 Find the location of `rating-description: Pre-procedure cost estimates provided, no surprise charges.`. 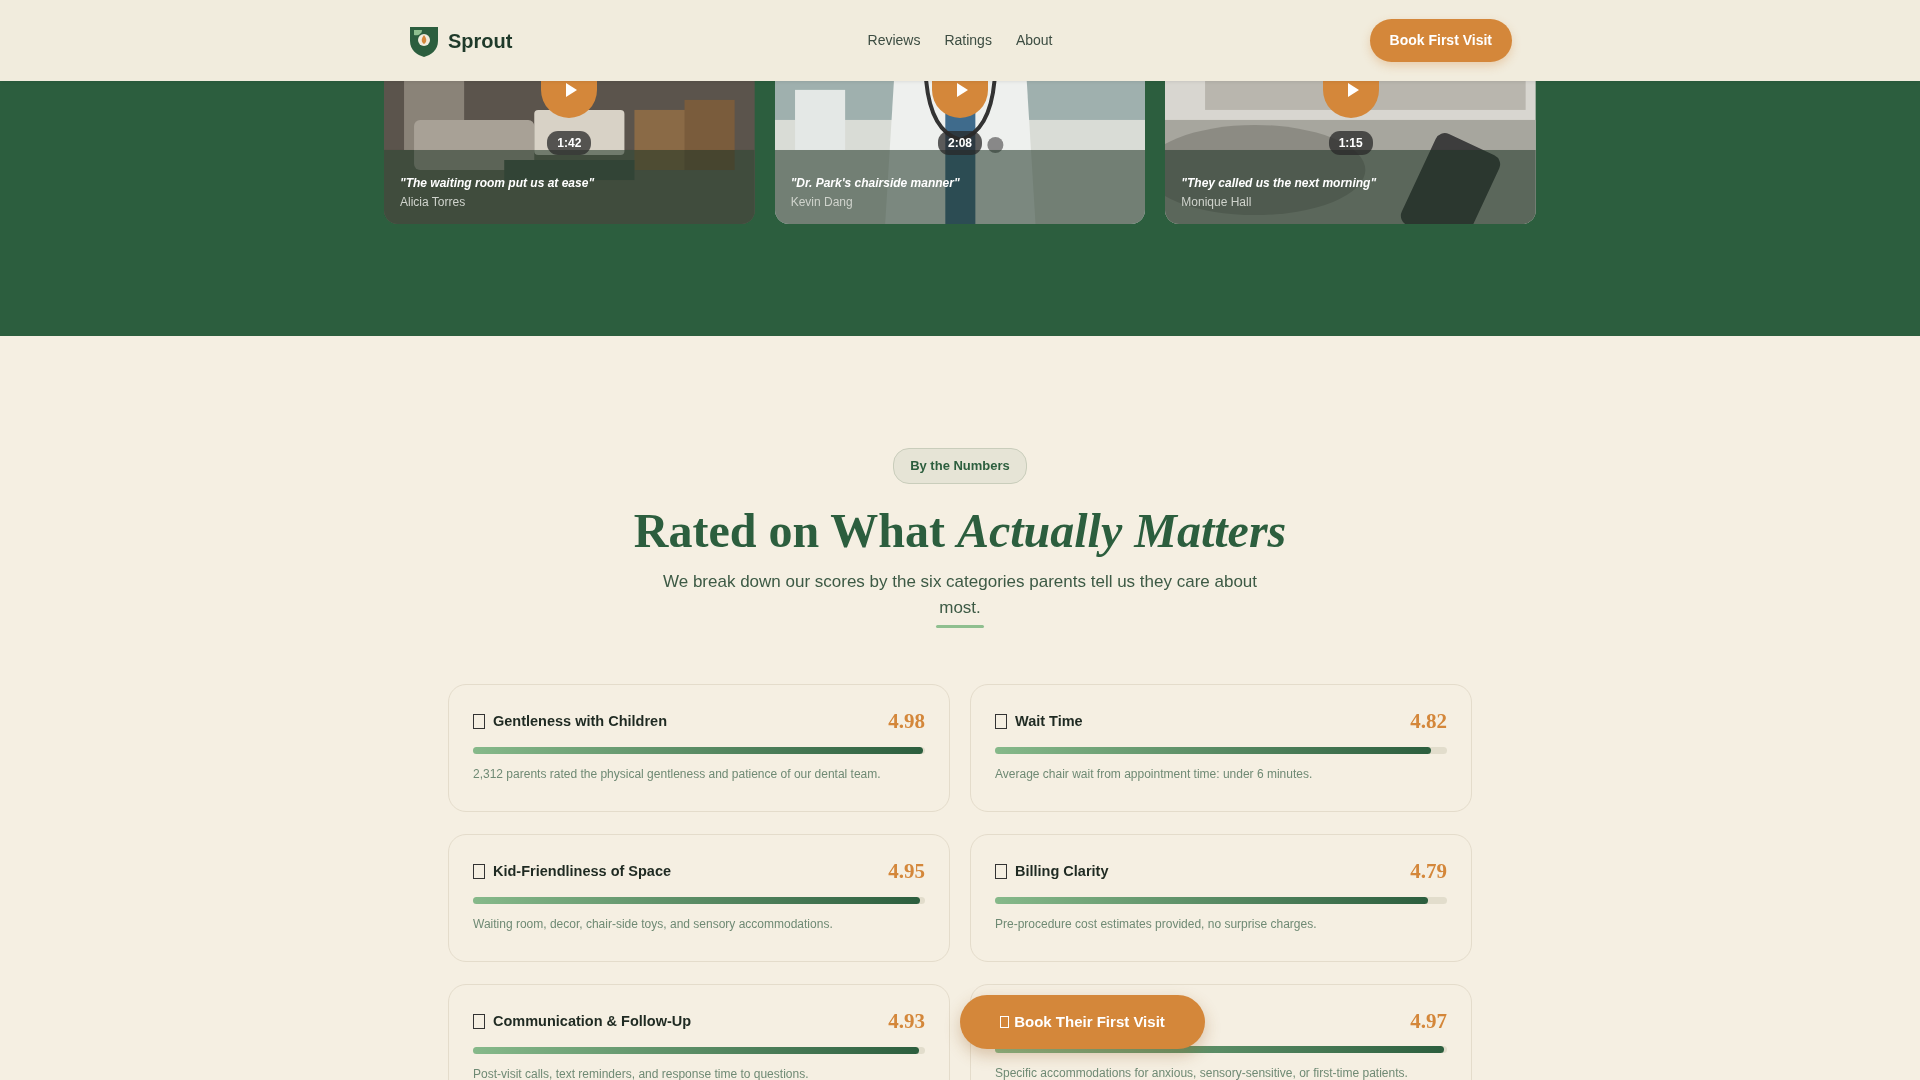

rating-description: Pre-procedure cost estimates provided, no surprise charges. is located at coordinates (1156, 924).